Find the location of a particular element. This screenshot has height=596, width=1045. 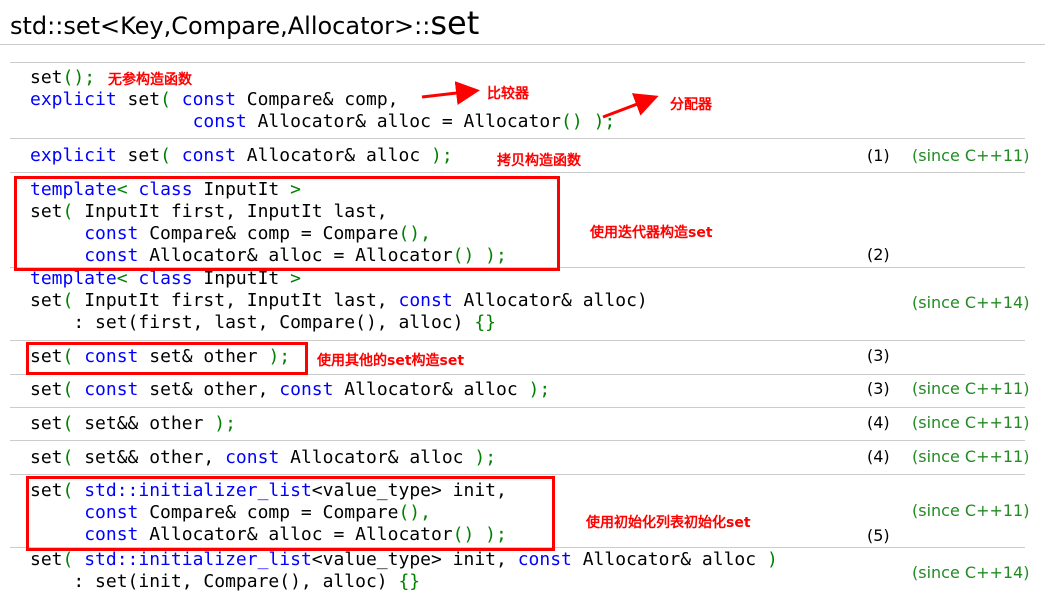

annotation-allocator: 分配器 is located at coordinates (691, 105).